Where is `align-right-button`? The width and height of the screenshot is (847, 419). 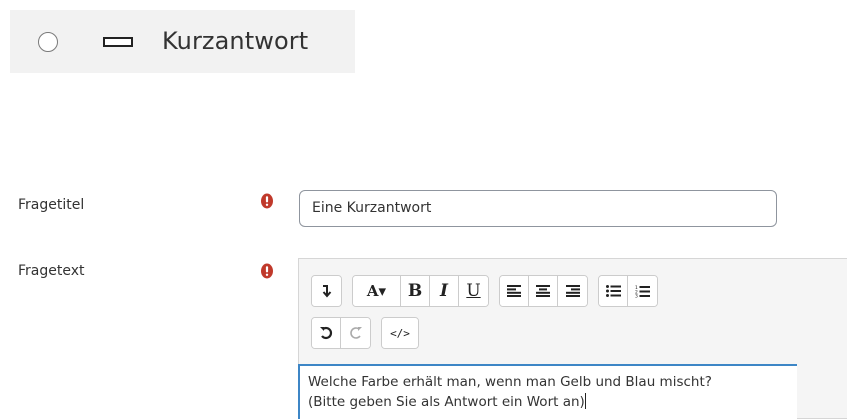 align-right-button is located at coordinates (572, 291).